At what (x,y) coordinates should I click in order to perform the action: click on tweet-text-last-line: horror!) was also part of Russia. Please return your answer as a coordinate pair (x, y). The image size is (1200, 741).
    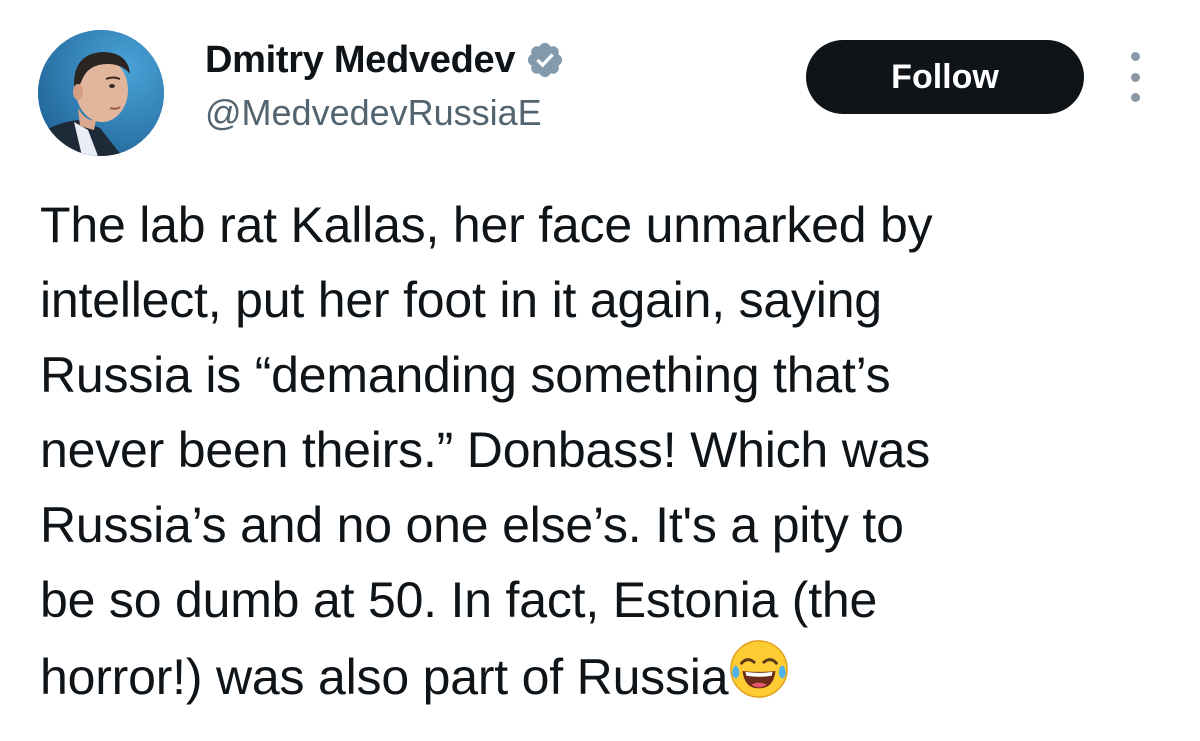
    Looking at the image, I should click on (600, 676).